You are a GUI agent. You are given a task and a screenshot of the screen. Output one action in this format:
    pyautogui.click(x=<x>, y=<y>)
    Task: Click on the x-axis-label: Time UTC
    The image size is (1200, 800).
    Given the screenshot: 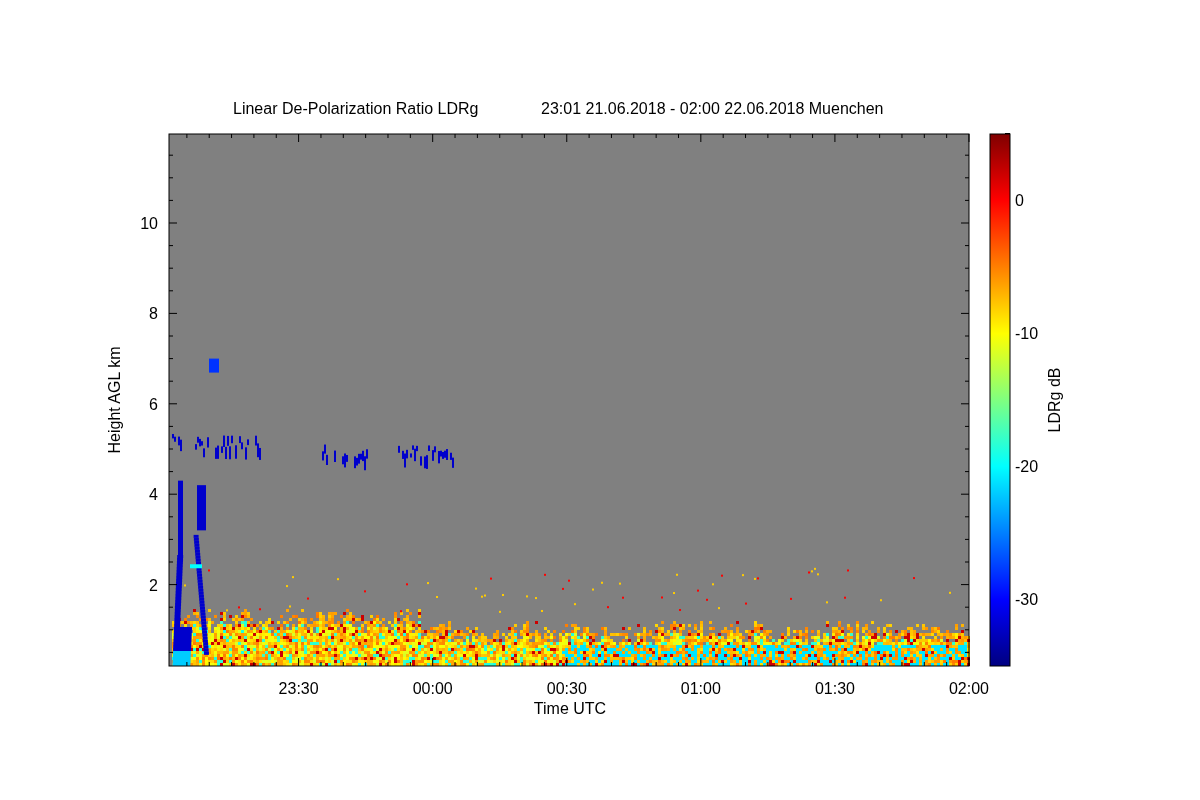 What is the action you would take?
    pyautogui.click(x=570, y=708)
    